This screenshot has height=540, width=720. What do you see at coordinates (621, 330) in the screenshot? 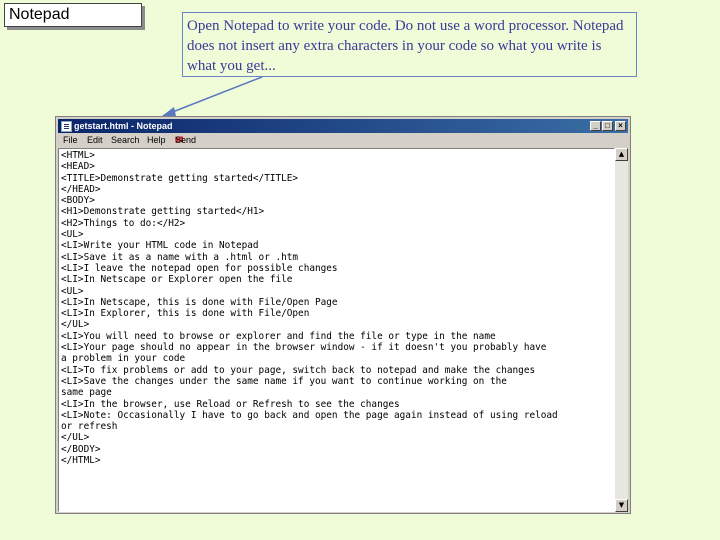
I see `vertical-scrollbar: ▲ ▼` at bounding box center [621, 330].